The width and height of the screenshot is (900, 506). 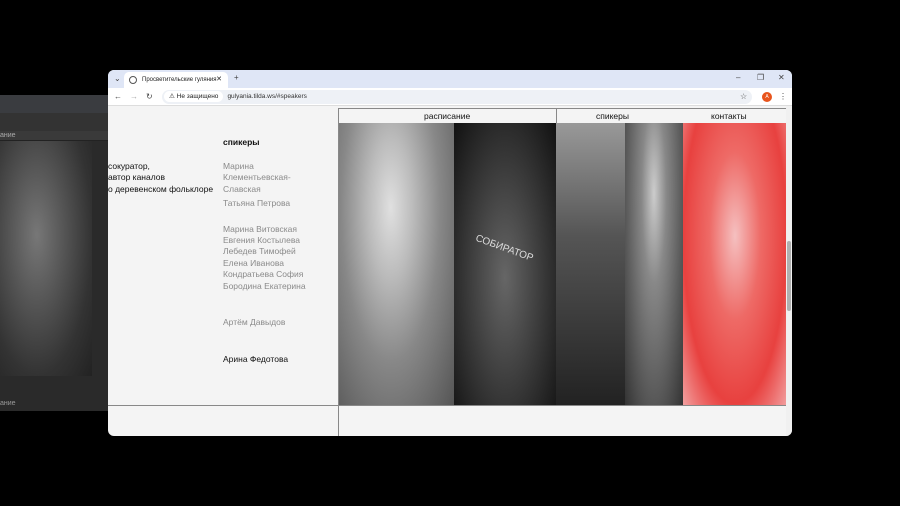 I want to click on speaker-photo: СОБИРАТОР, so click(x=505, y=264).